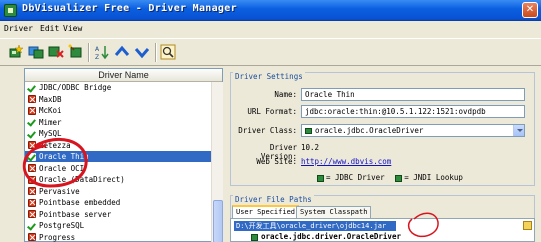 The image size is (541, 242). Describe the element at coordinates (270, 29) in the screenshot. I see `menu-bar: Driver Edit View` at that location.